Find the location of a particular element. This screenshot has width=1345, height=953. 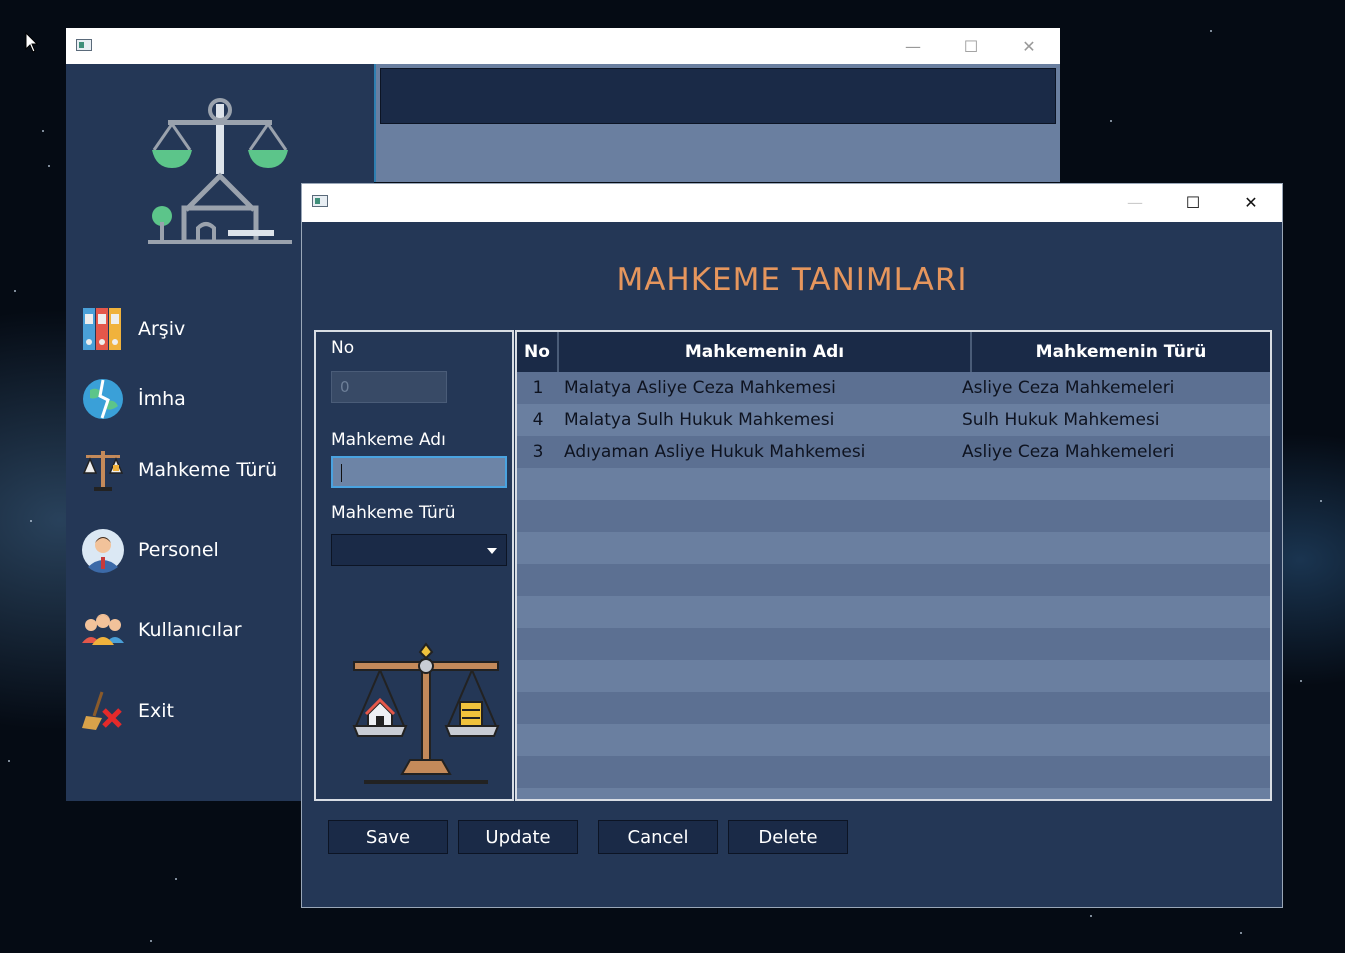

shredded-globe-icon is located at coordinates (103, 399).